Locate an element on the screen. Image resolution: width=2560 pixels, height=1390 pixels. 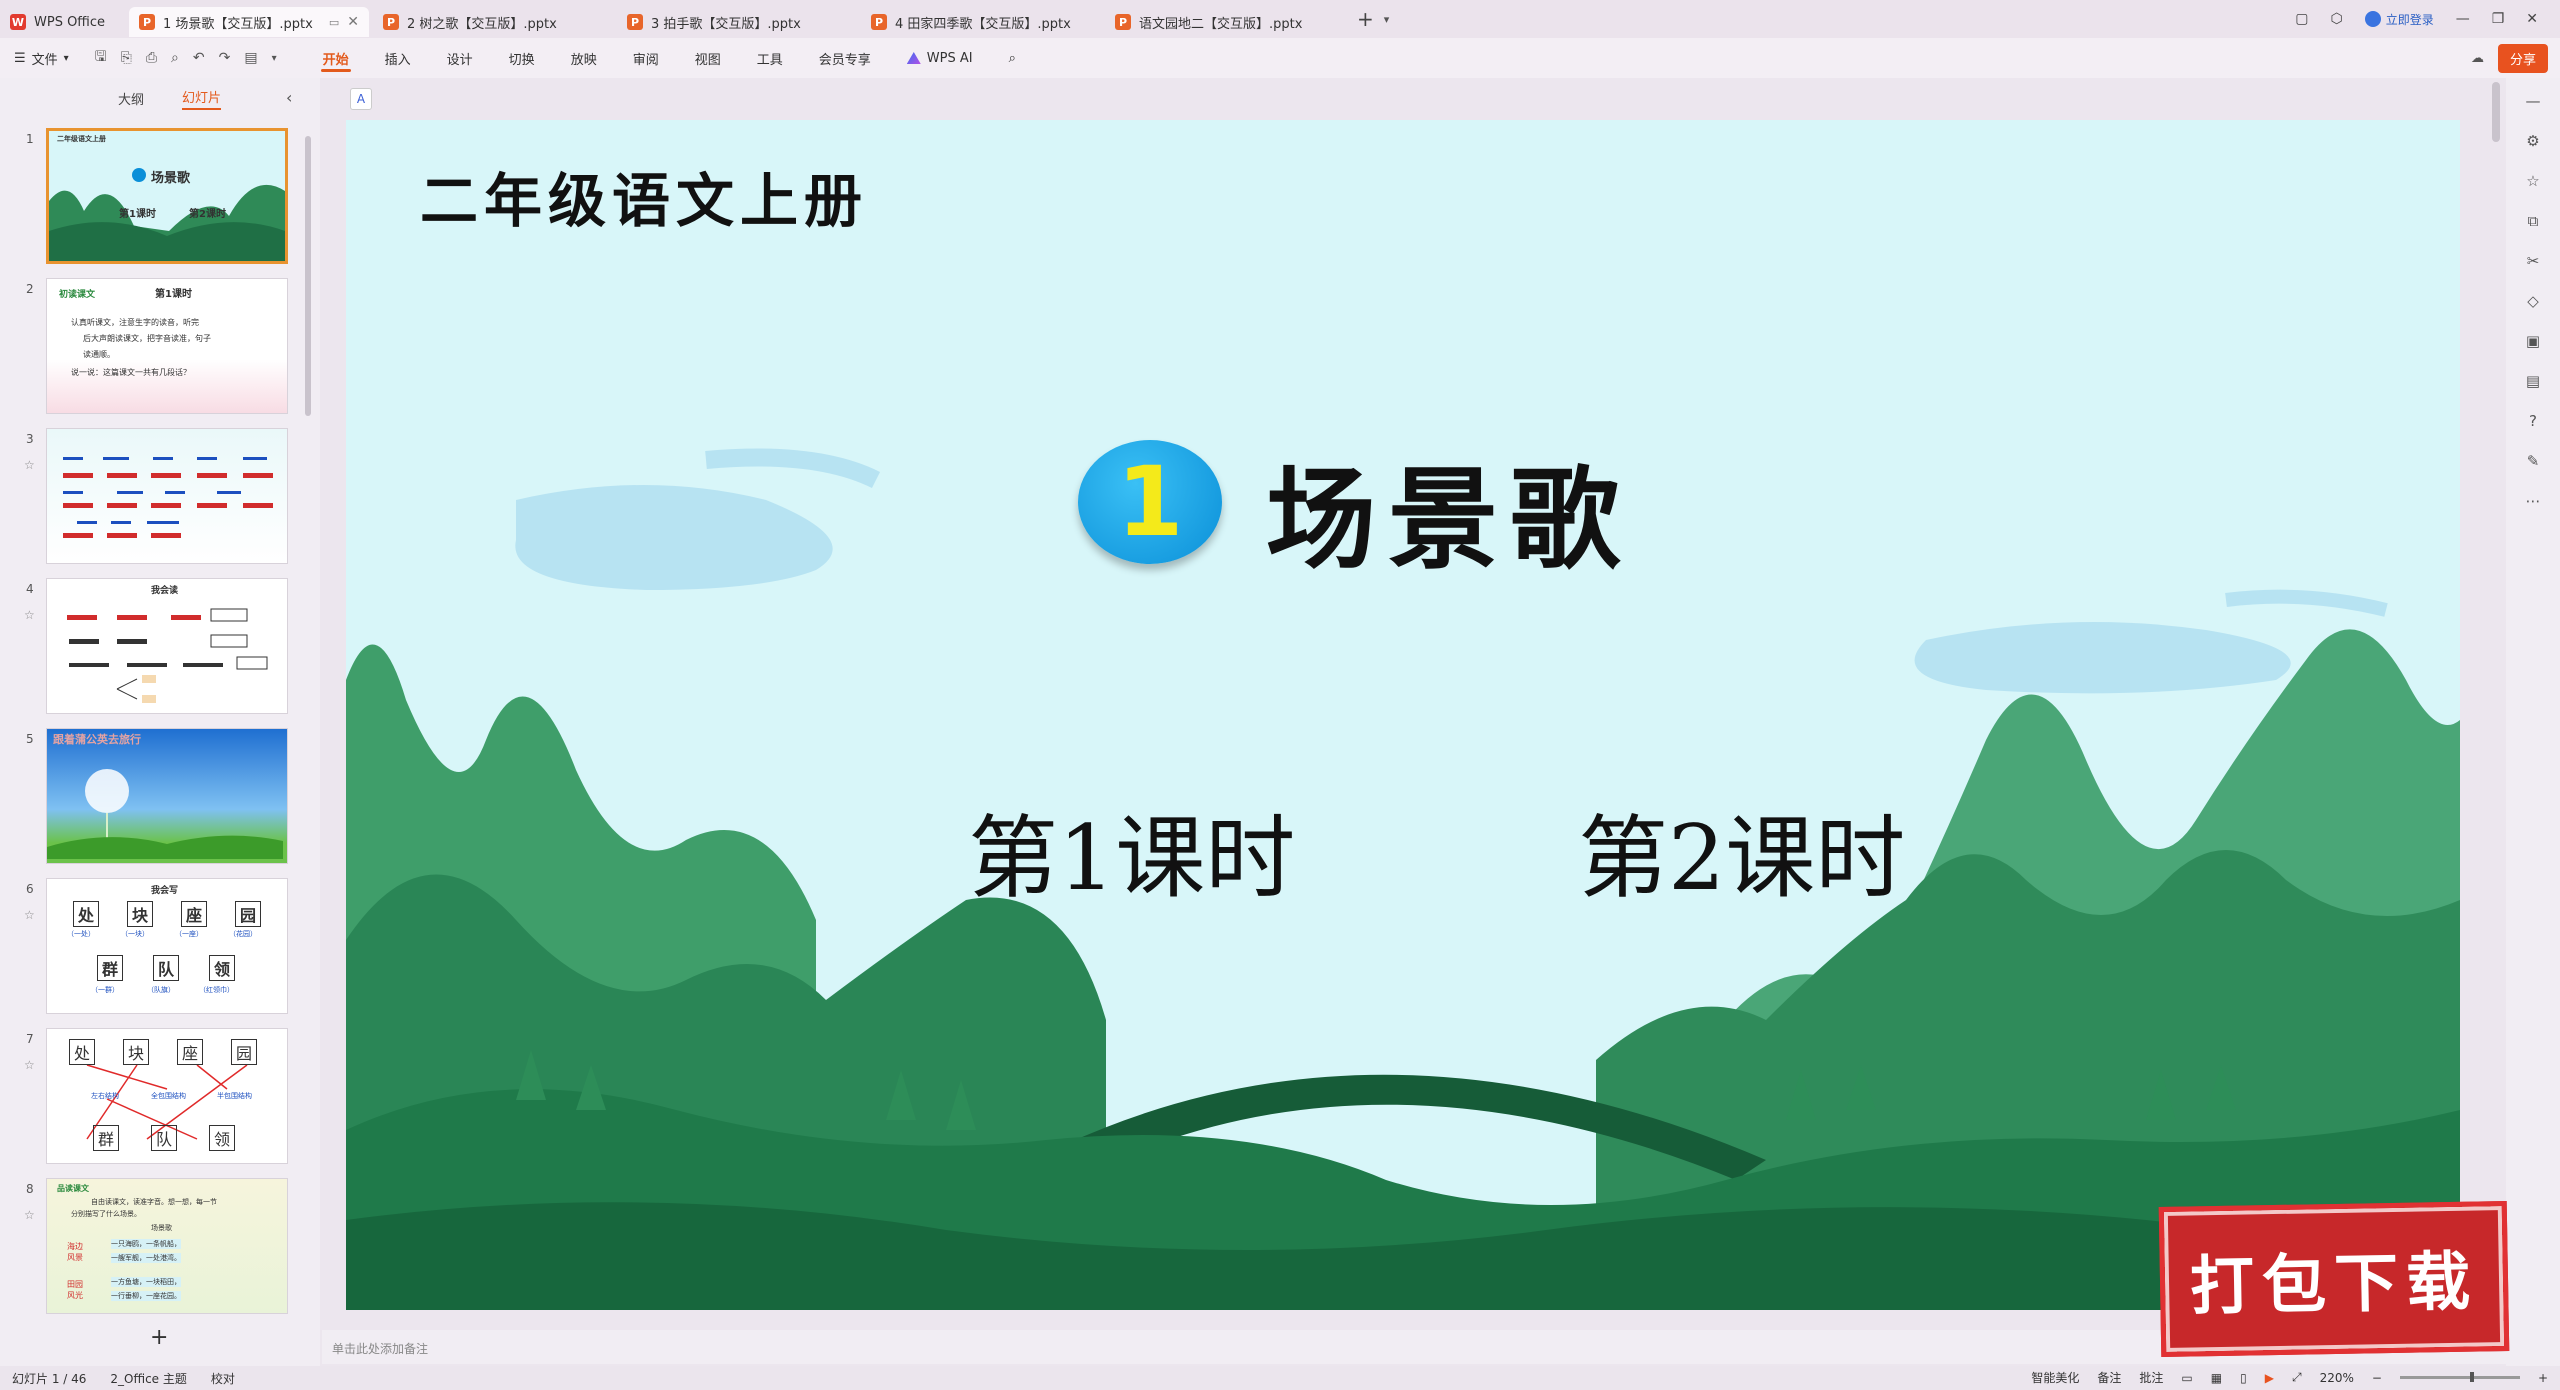
tab-document-1: P 1 场景歌【交互版】.pptx ▭ ✕ is located at coordinates (249, 22).